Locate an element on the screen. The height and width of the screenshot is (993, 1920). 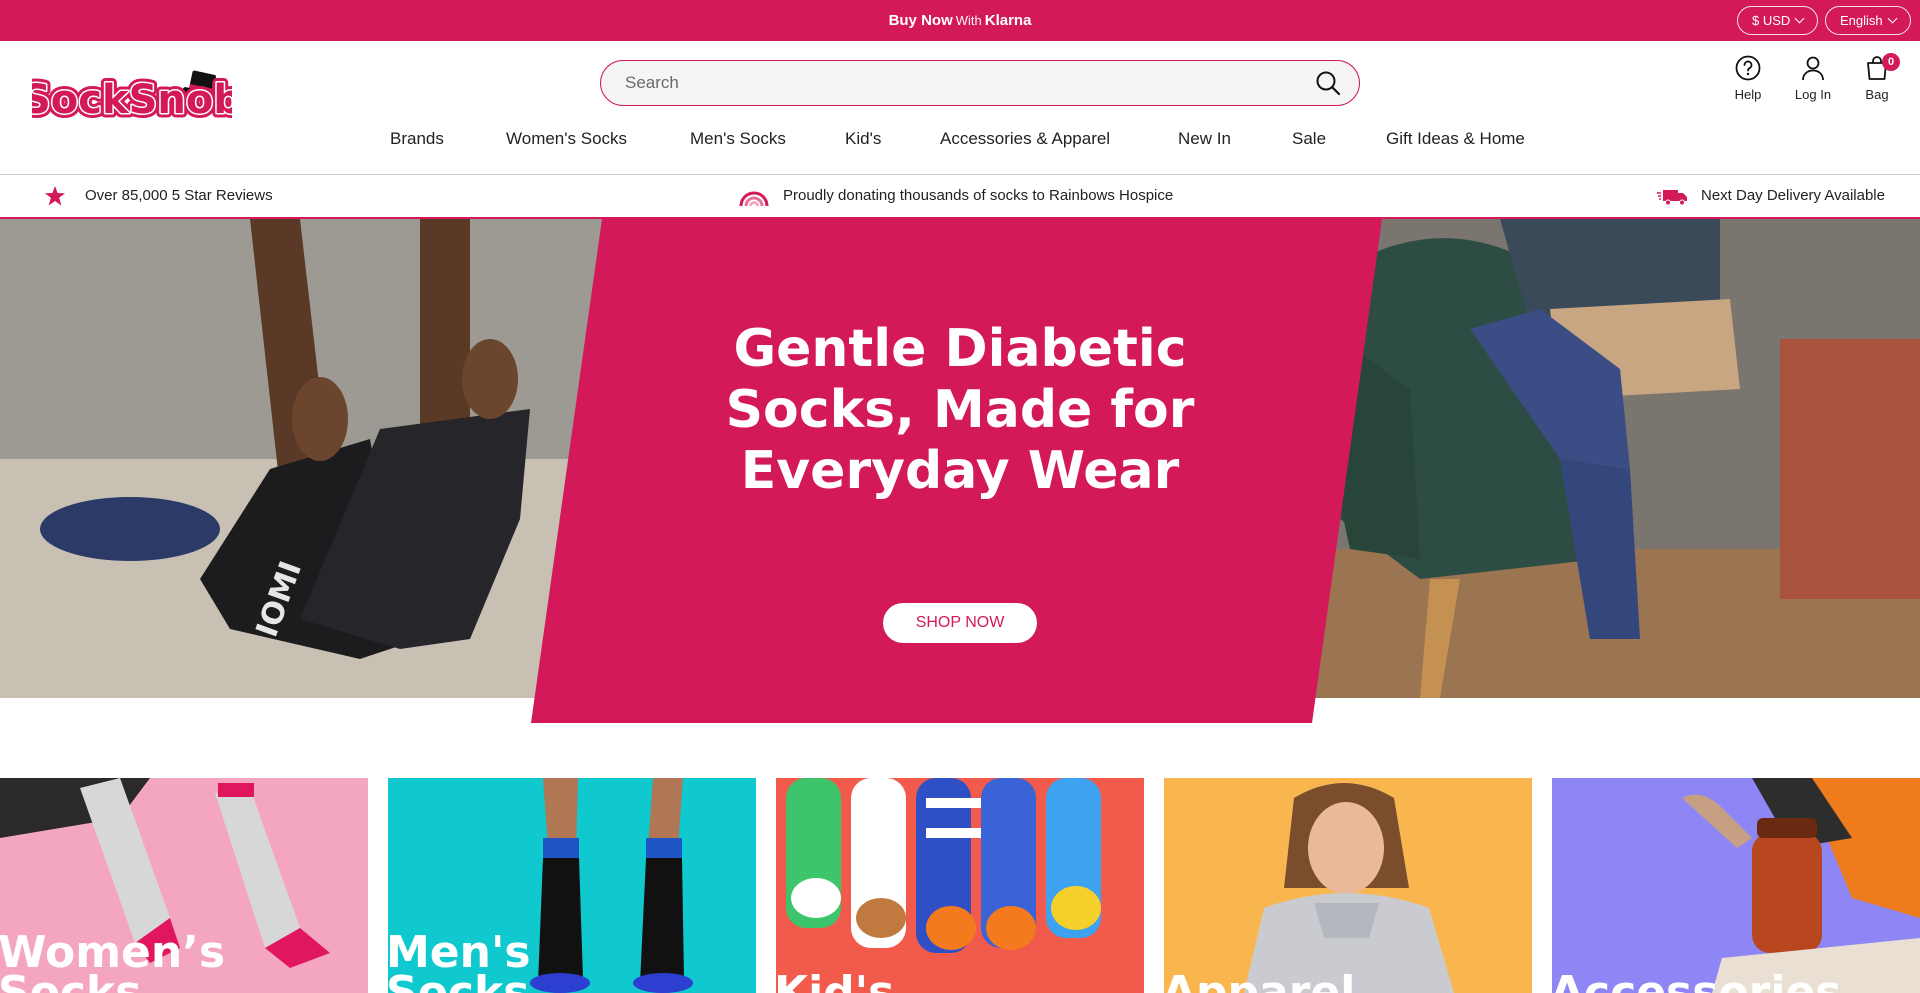
help-label: Help is located at coordinates (1748, 94).